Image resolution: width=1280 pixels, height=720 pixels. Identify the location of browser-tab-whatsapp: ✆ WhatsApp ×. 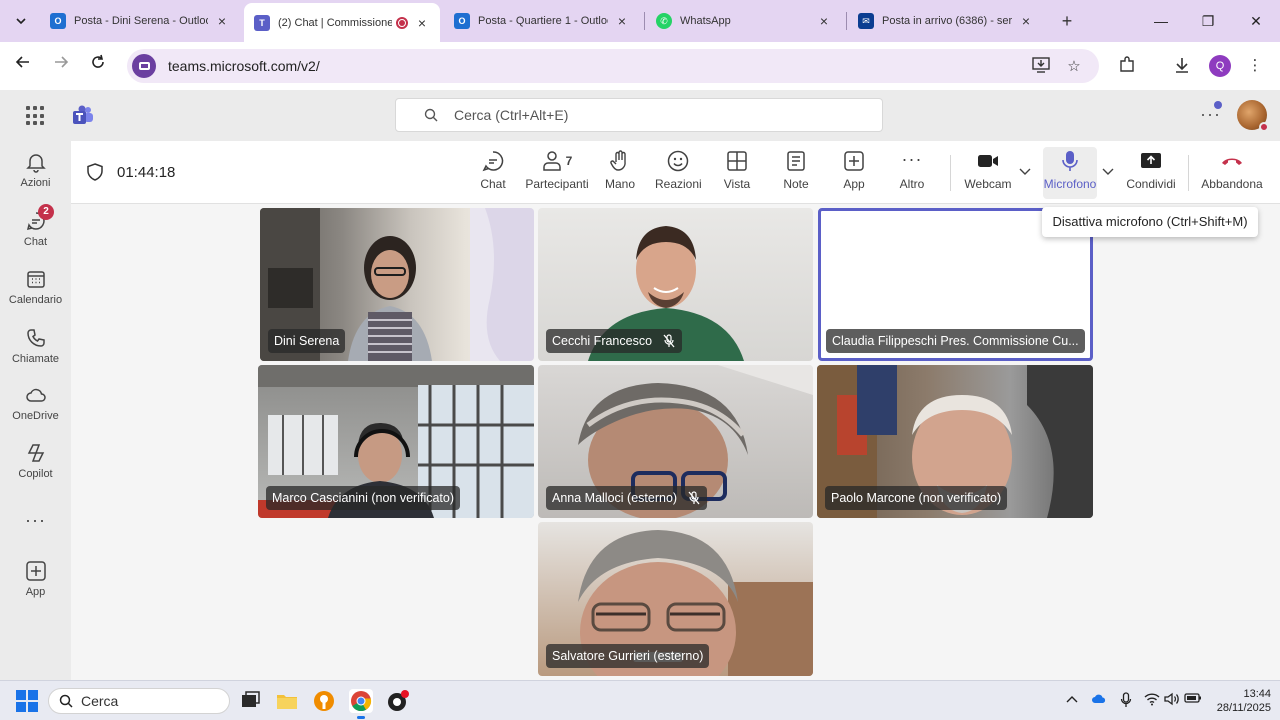
(744, 21).